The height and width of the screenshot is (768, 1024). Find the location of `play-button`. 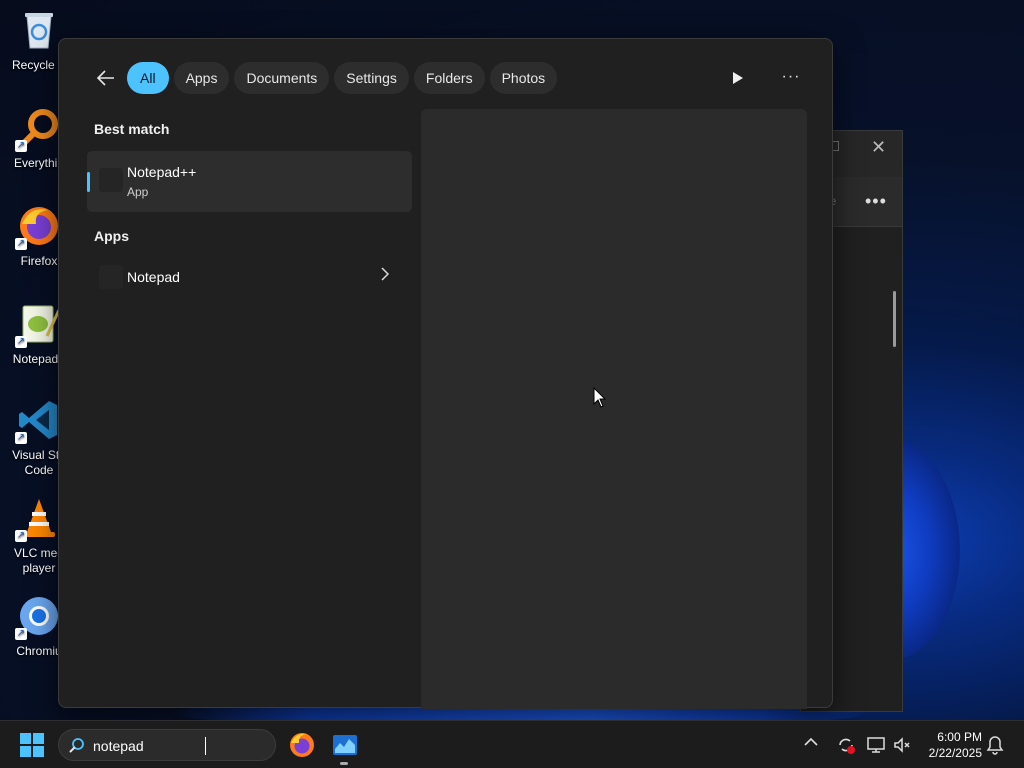

play-button is located at coordinates (738, 78).